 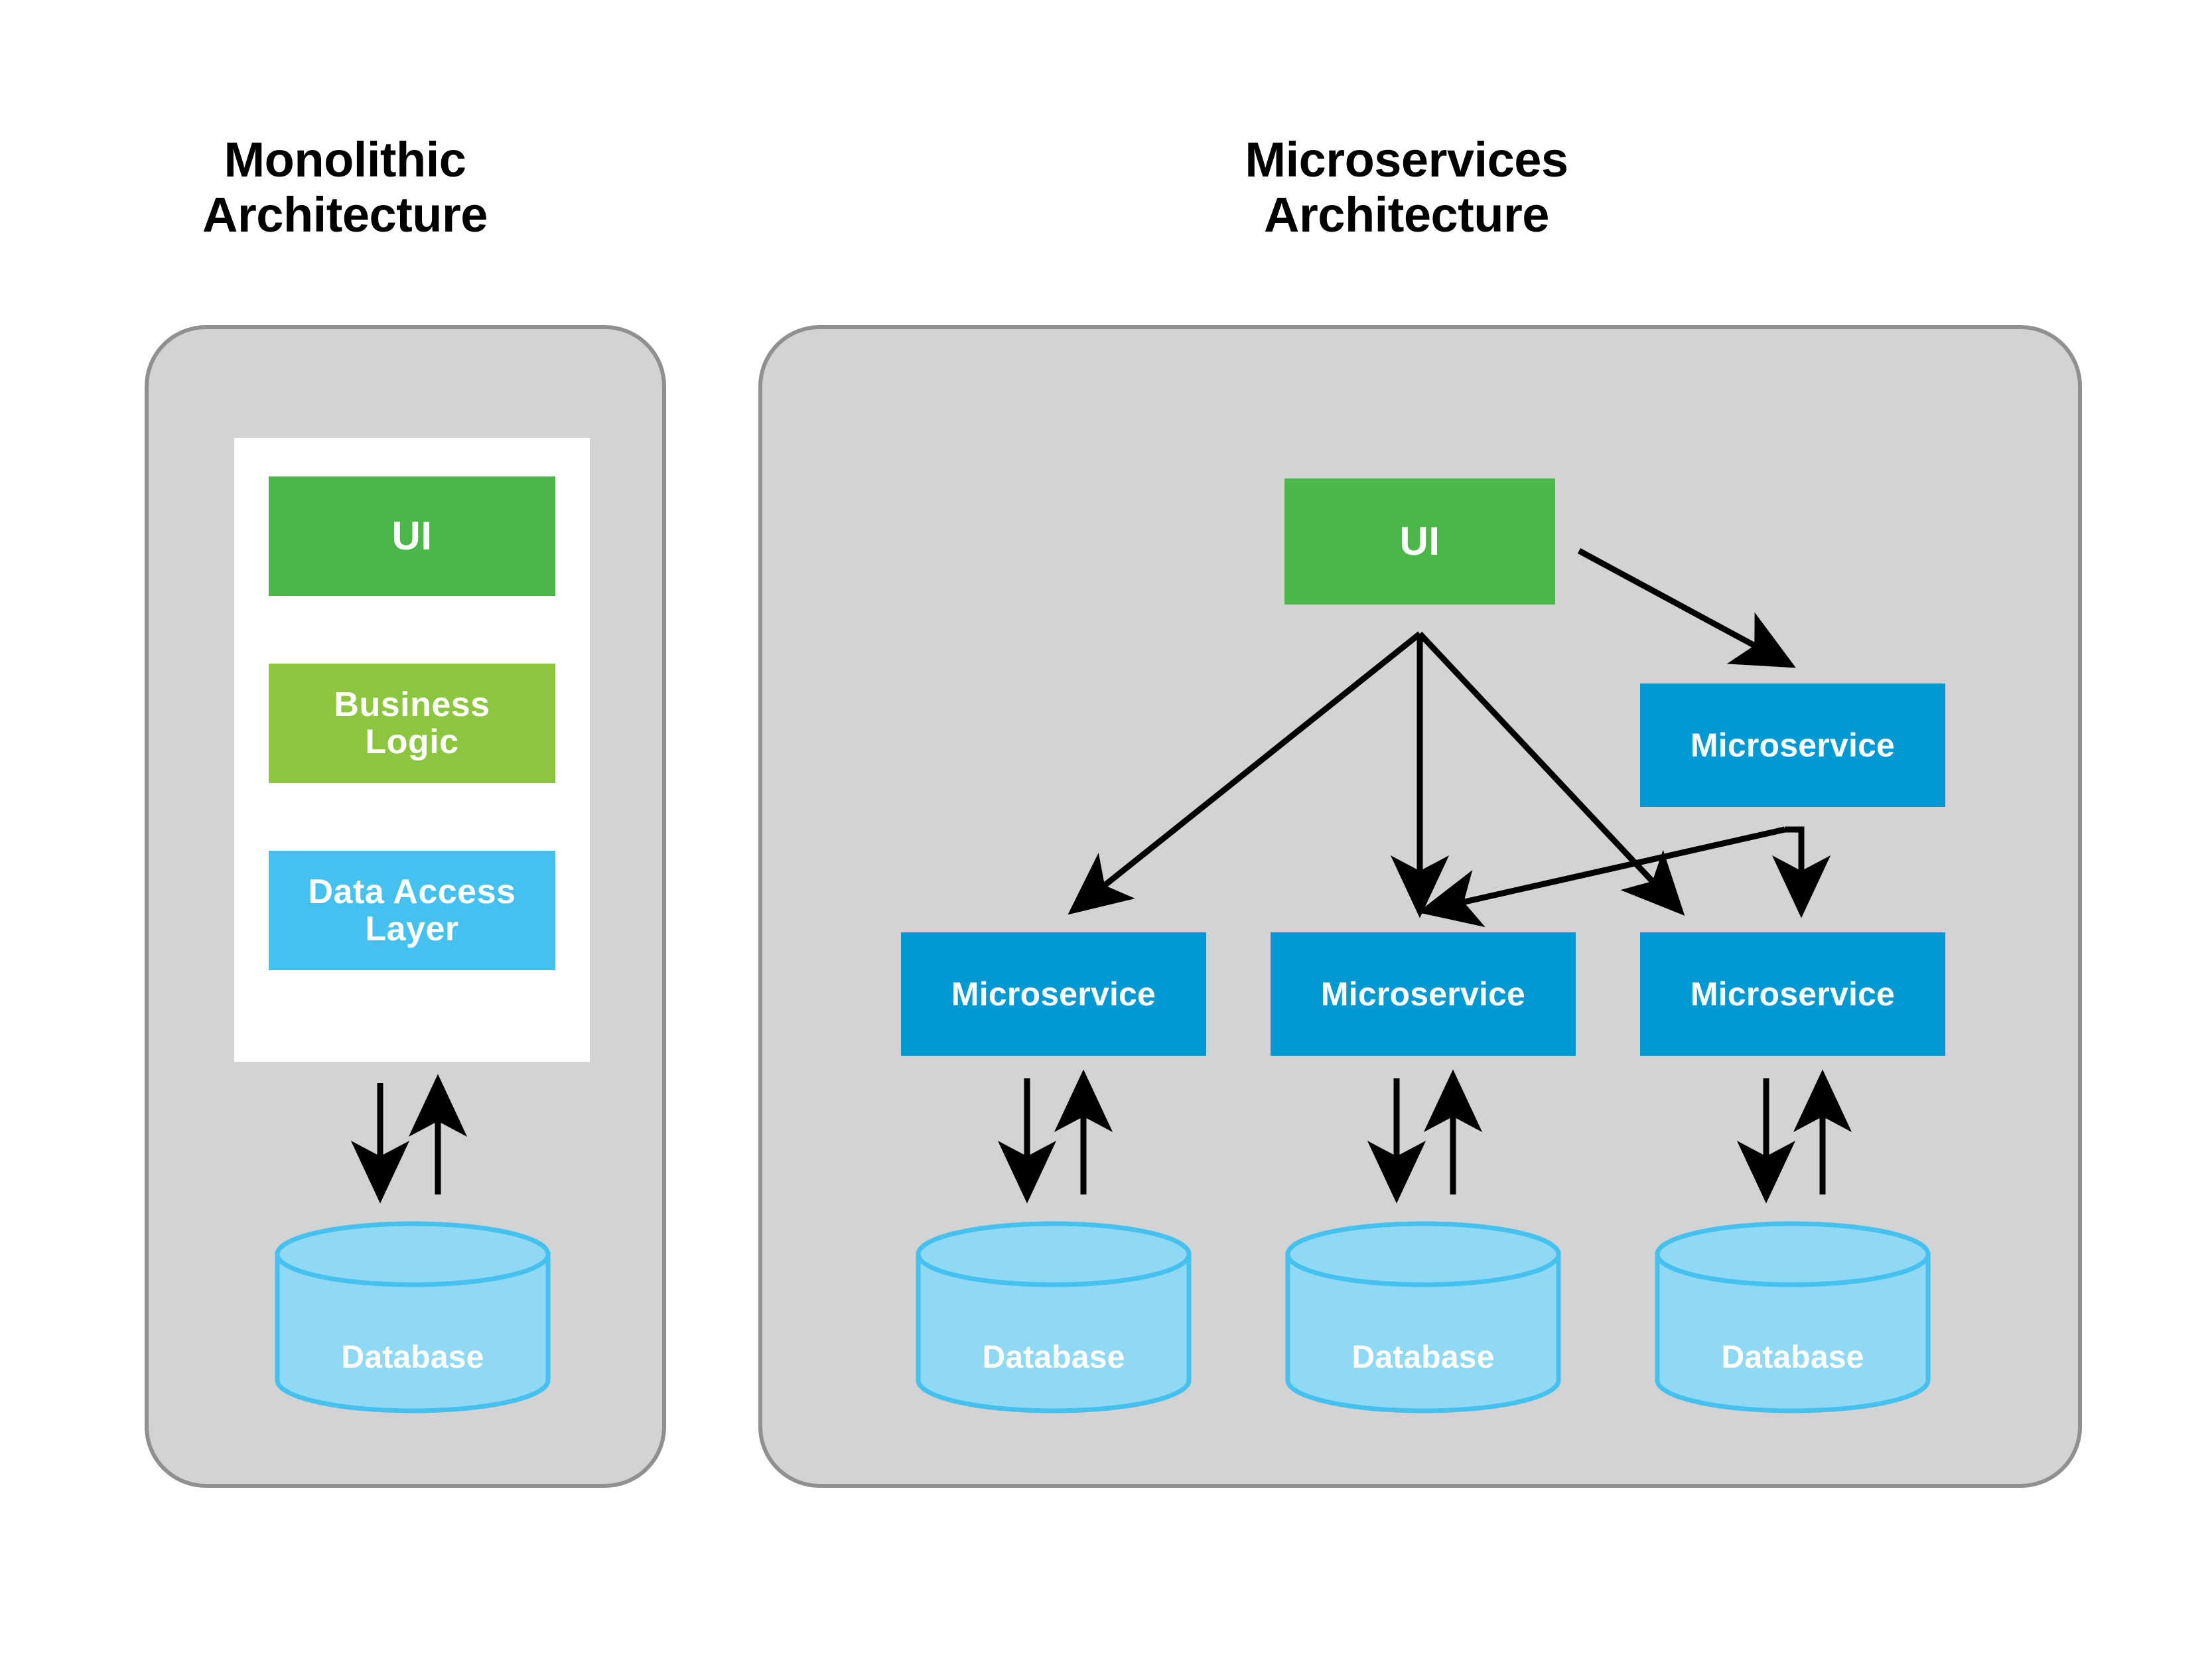 What do you see at coordinates (412, 536) in the screenshot?
I see `monolith-ui-layer: UI` at bounding box center [412, 536].